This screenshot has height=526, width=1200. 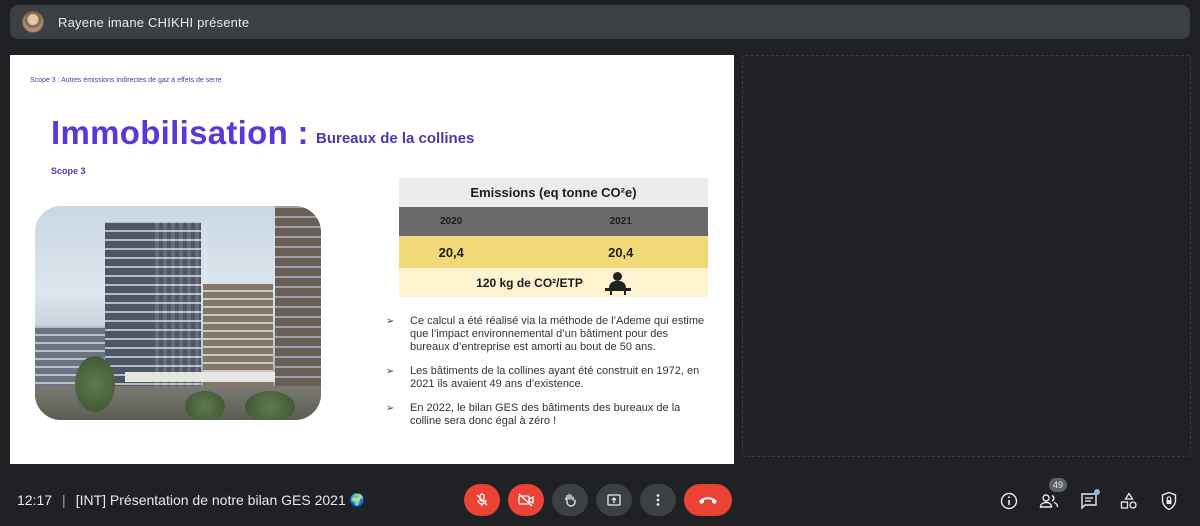 I want to click on more-vert-icon, so click(x=658, y=500).